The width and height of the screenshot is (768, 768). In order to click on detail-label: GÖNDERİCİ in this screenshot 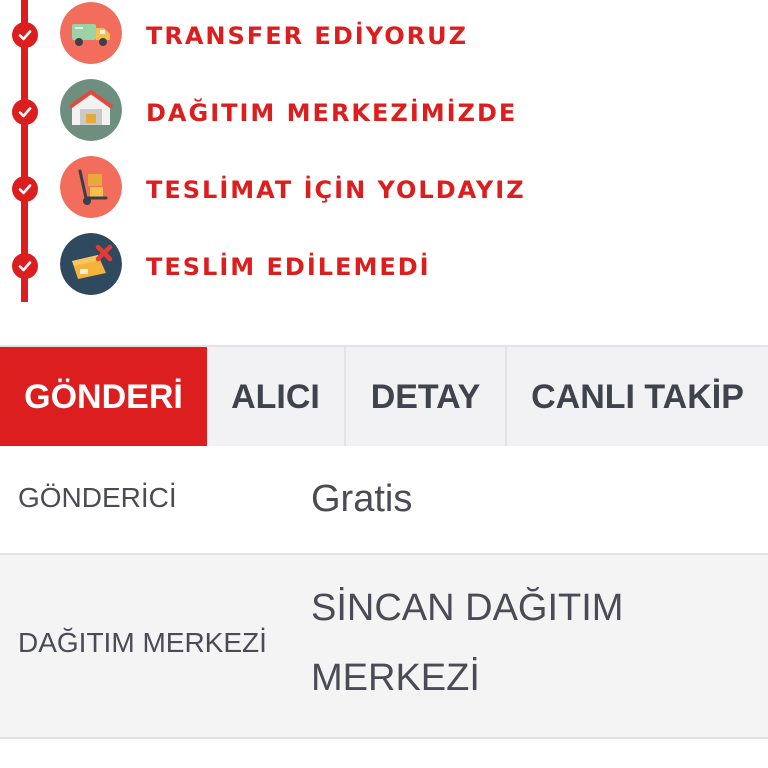, I will do `click(97, 497)`.